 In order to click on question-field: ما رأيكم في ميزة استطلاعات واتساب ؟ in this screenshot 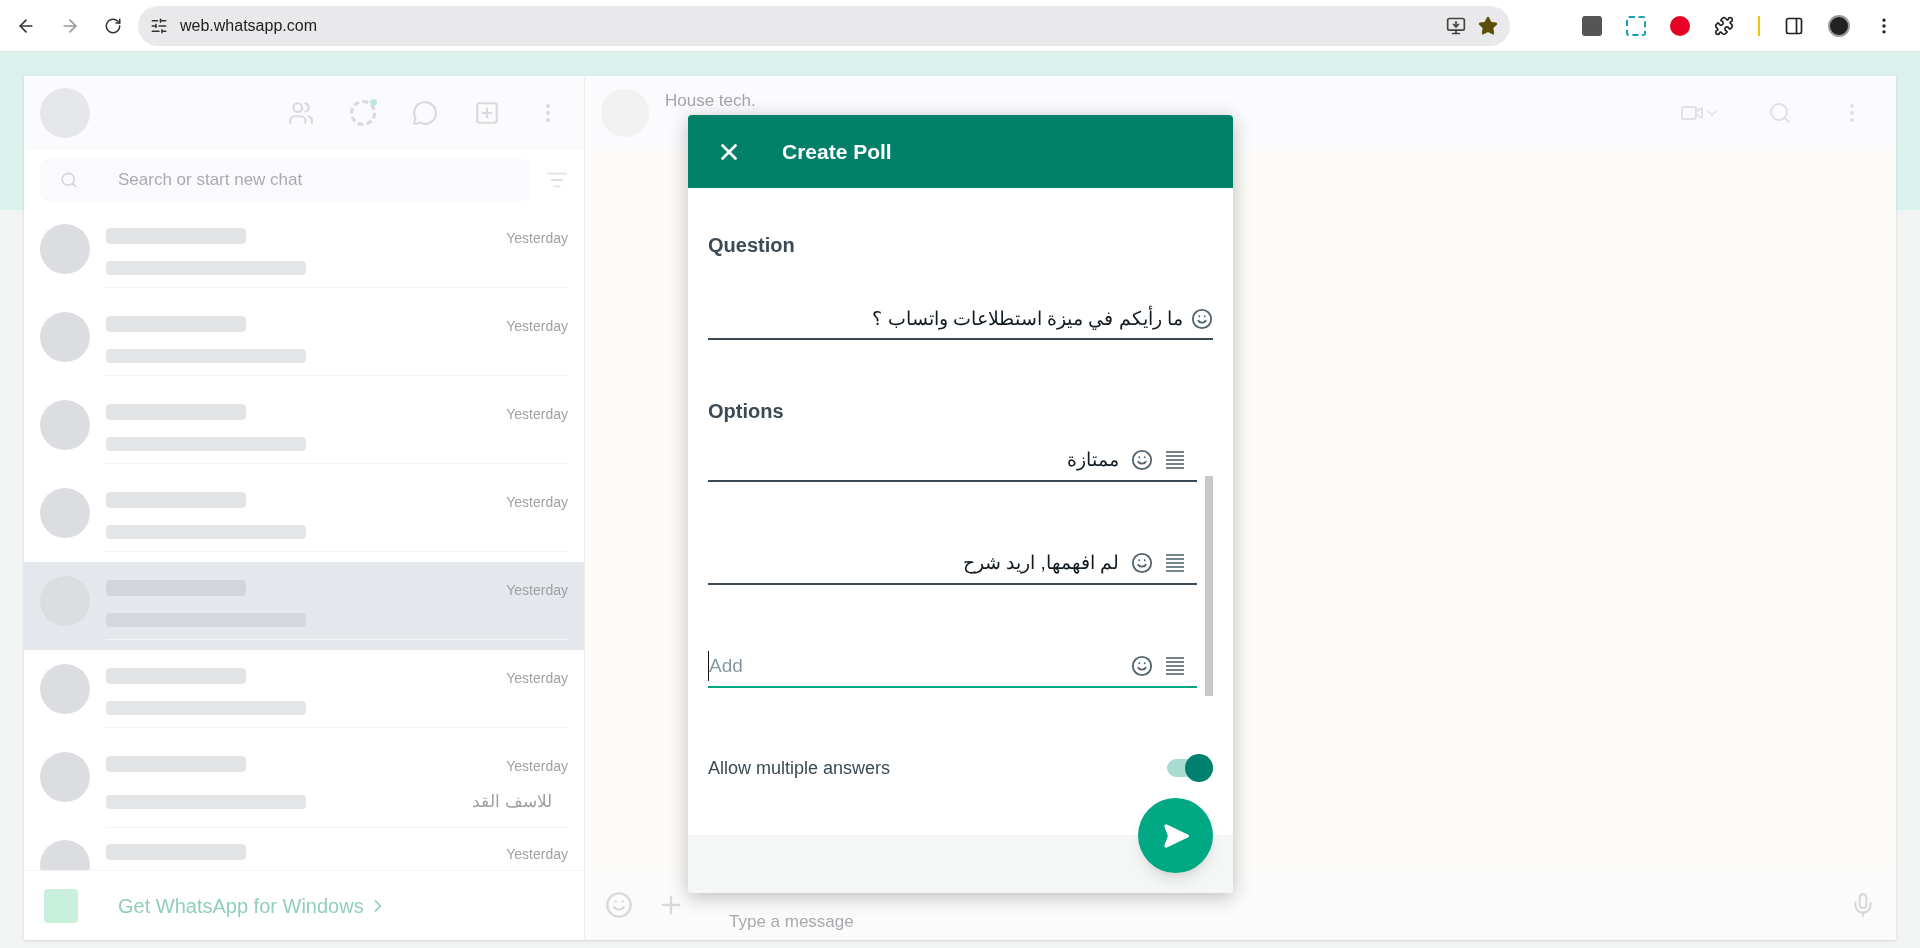, I will do `click(960, 320)`.